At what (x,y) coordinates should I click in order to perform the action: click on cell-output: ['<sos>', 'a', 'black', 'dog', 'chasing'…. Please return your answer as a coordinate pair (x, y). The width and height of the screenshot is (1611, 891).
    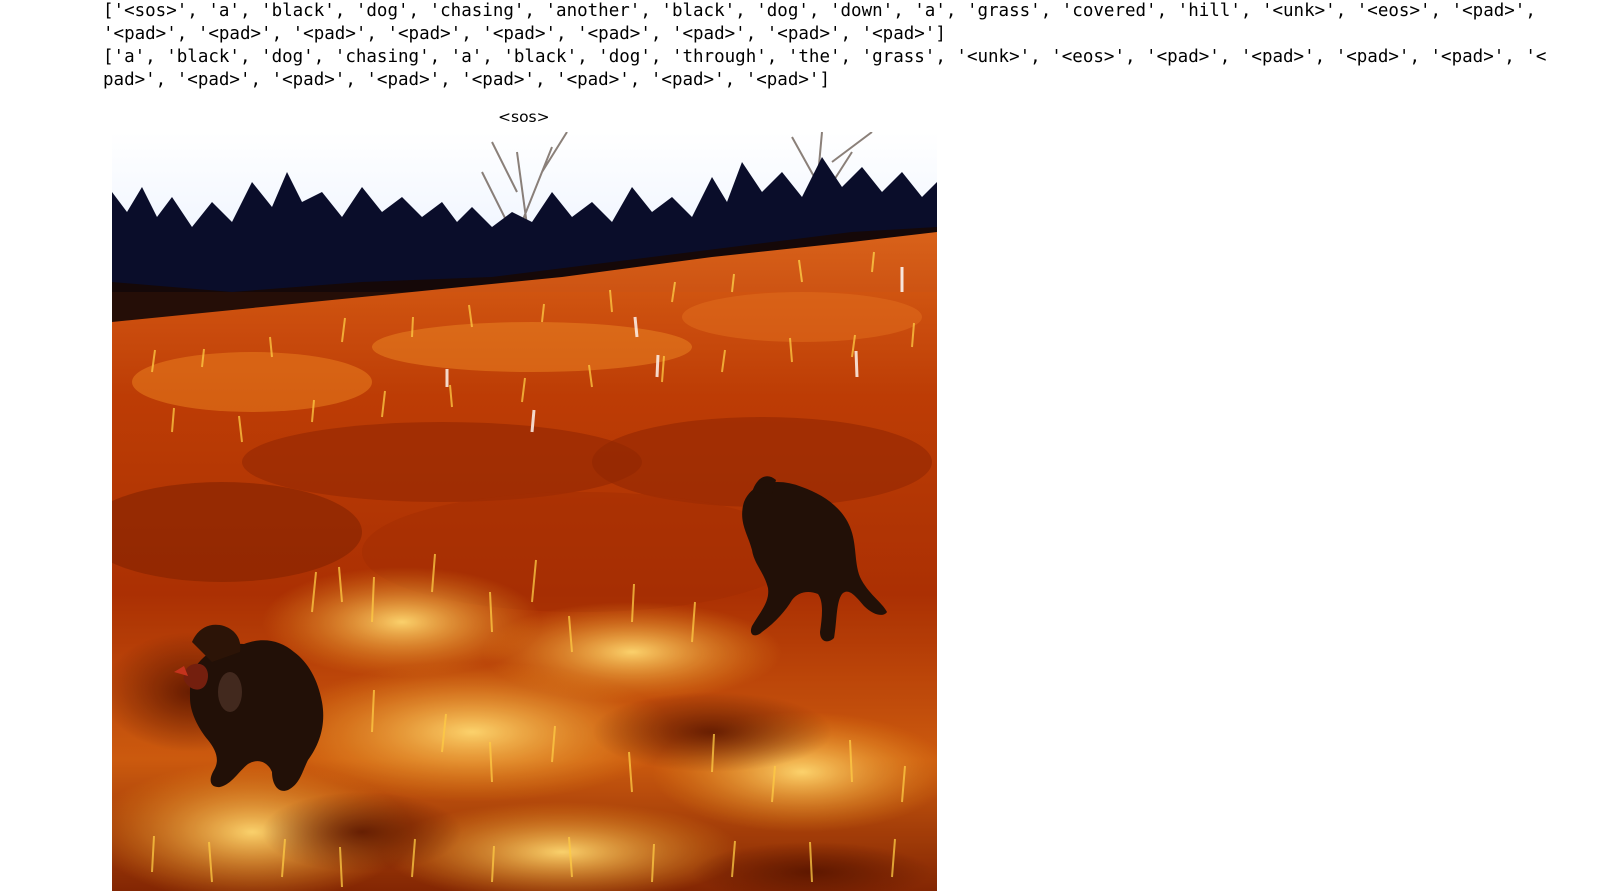
    Looking at the image, I should click on (833, 46).